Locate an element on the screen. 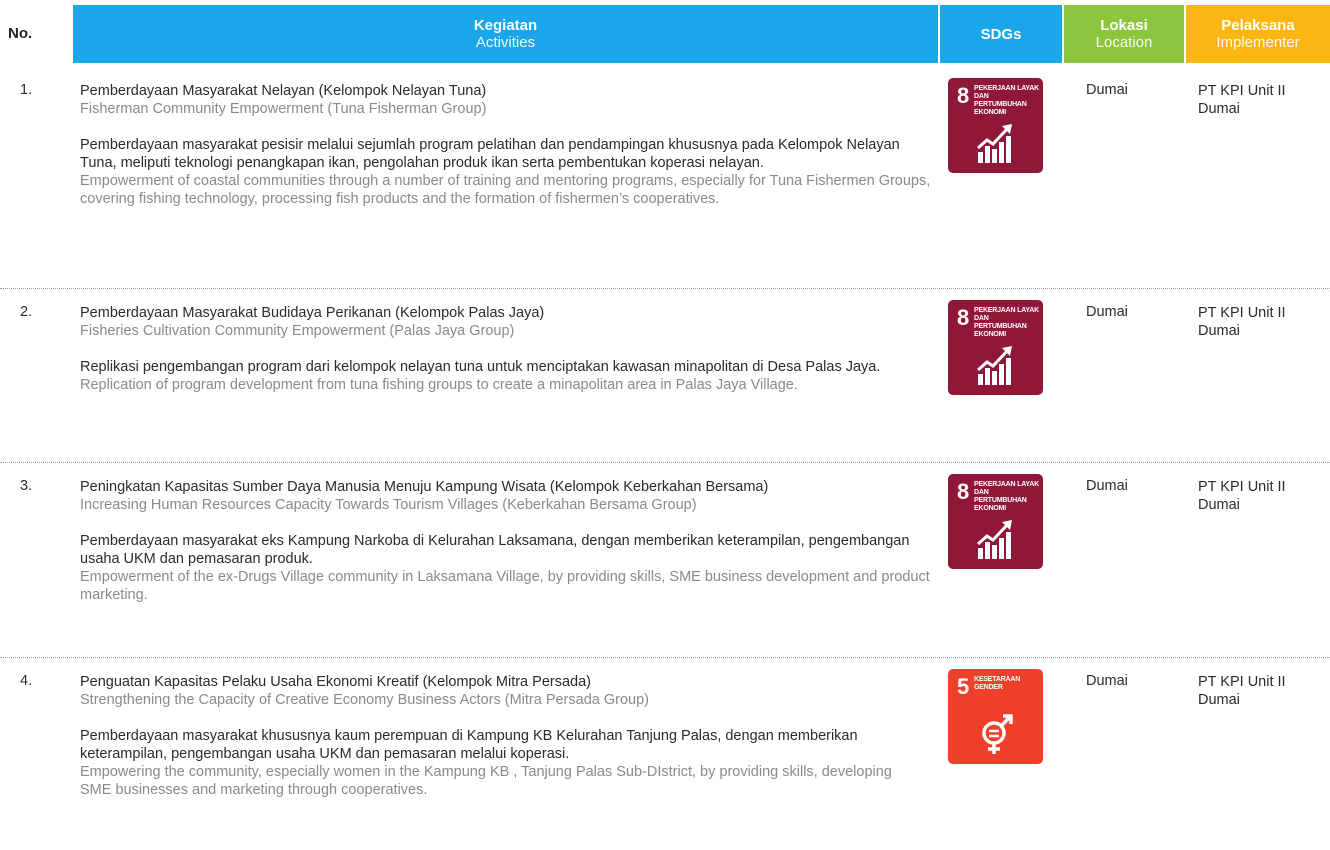  gender-equality-icon is located at coordinates (997, 734).